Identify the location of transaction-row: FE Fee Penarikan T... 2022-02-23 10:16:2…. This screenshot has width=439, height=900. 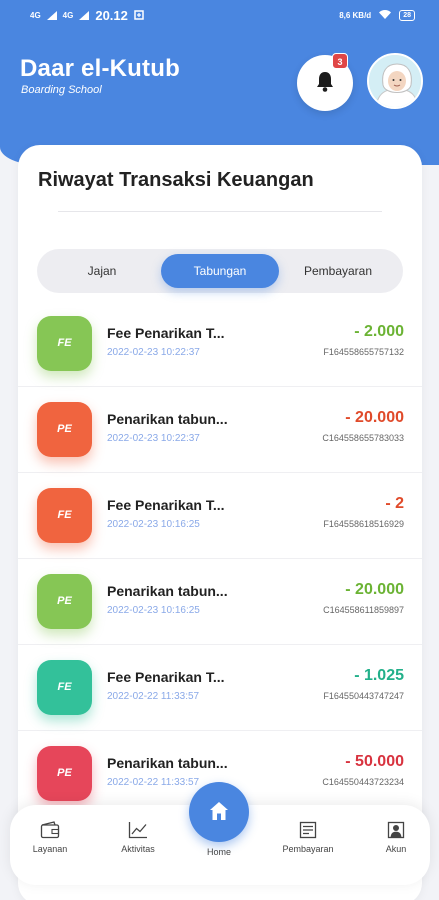
(220, 516).